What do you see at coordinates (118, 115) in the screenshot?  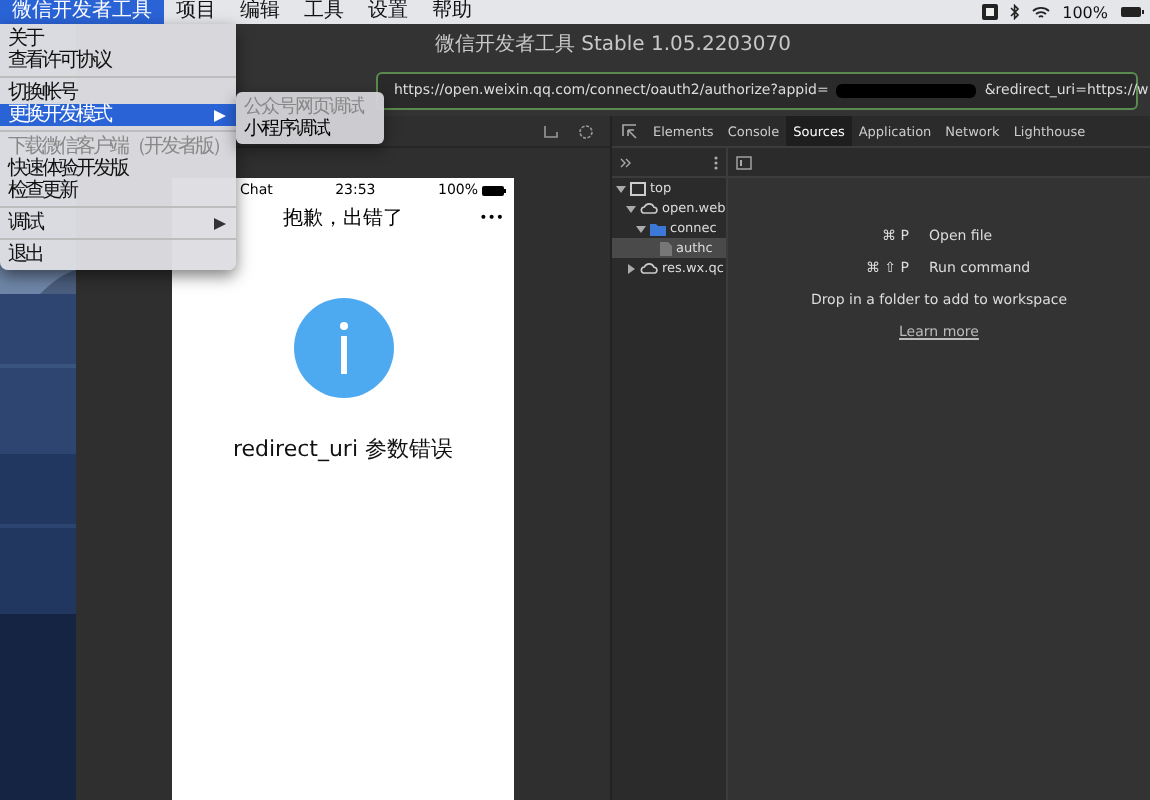 I see `menu-item: 更换开发模式` at bounding box center [118, 115].